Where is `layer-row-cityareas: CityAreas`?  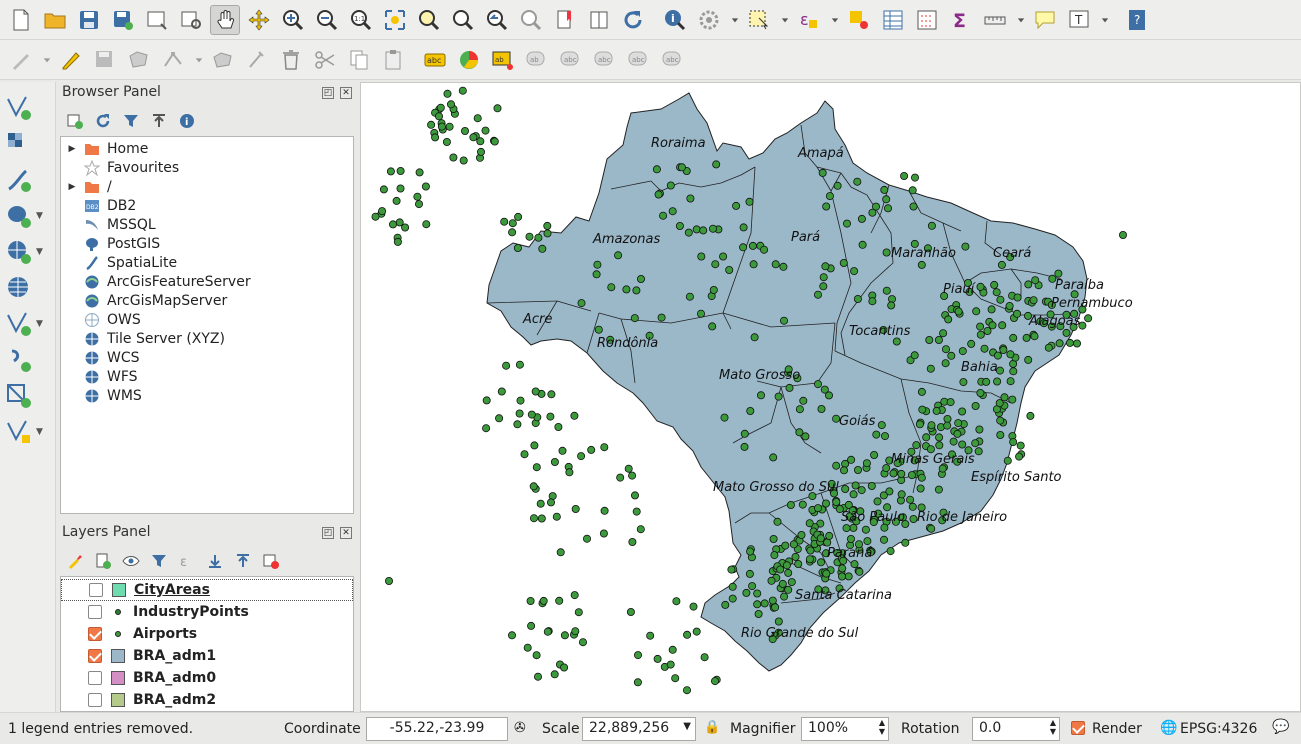 layer-row-cityareas: CityAreas is located at coordinates (207, 590).